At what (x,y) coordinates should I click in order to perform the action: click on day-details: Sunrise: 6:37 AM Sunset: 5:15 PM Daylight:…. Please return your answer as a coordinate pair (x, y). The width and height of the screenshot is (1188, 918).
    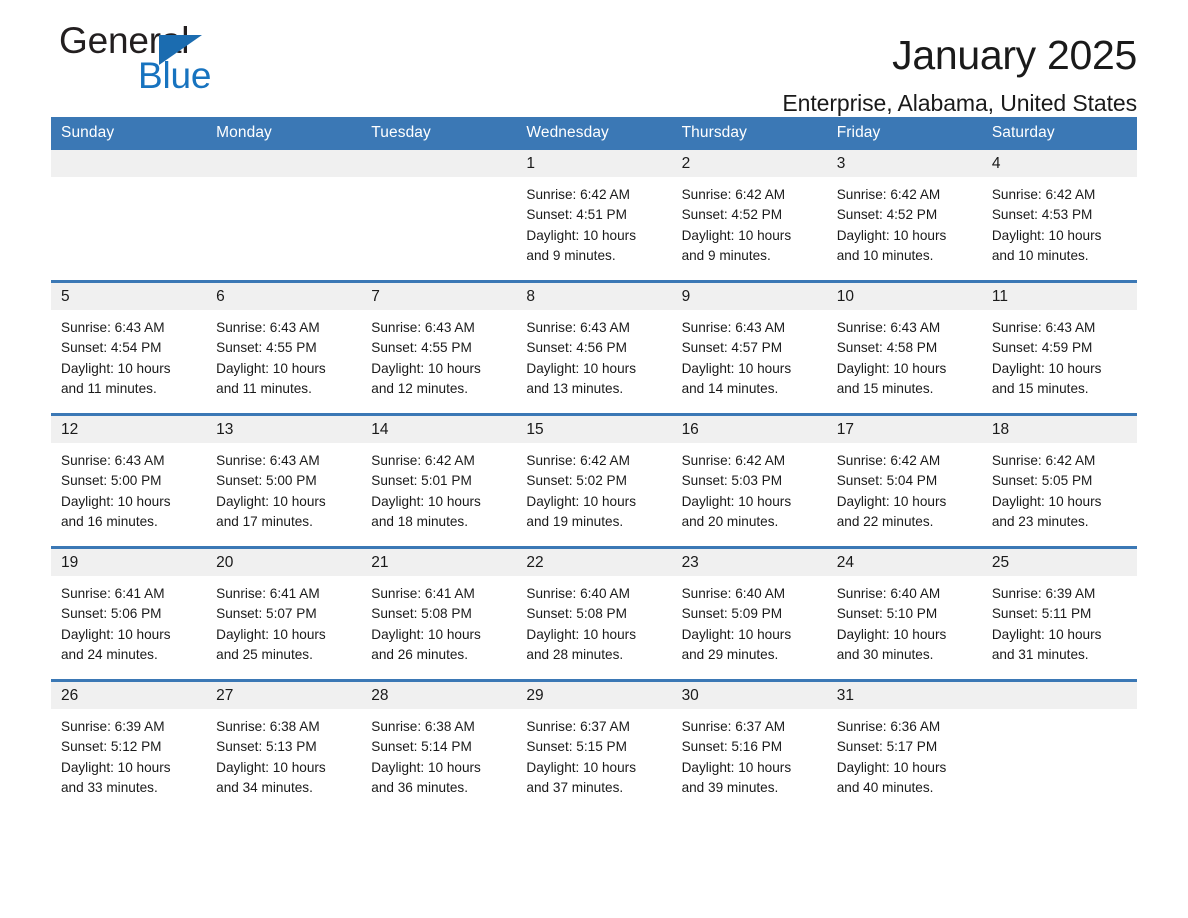
    Looking at the image, I should click on (593, 753).